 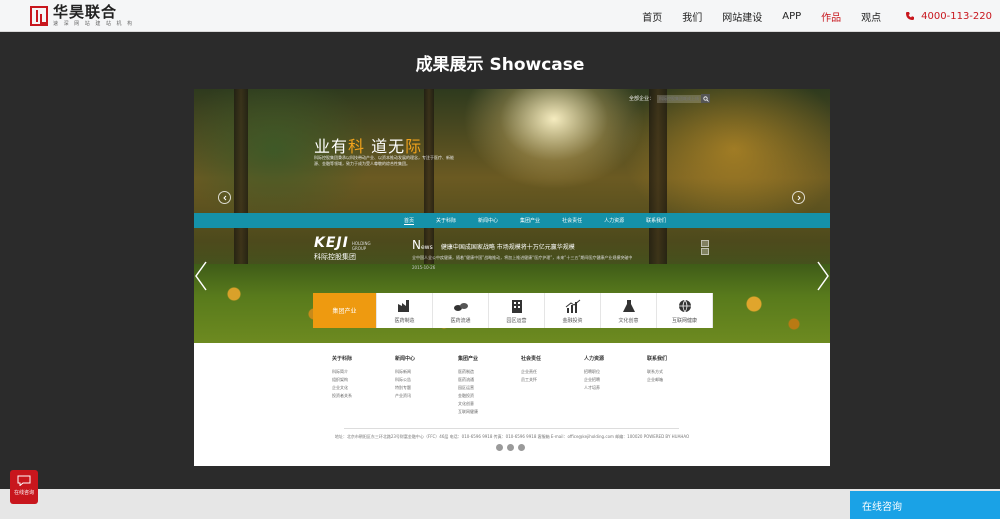 I want to click on news-up-button, so click(x=705, y=243).